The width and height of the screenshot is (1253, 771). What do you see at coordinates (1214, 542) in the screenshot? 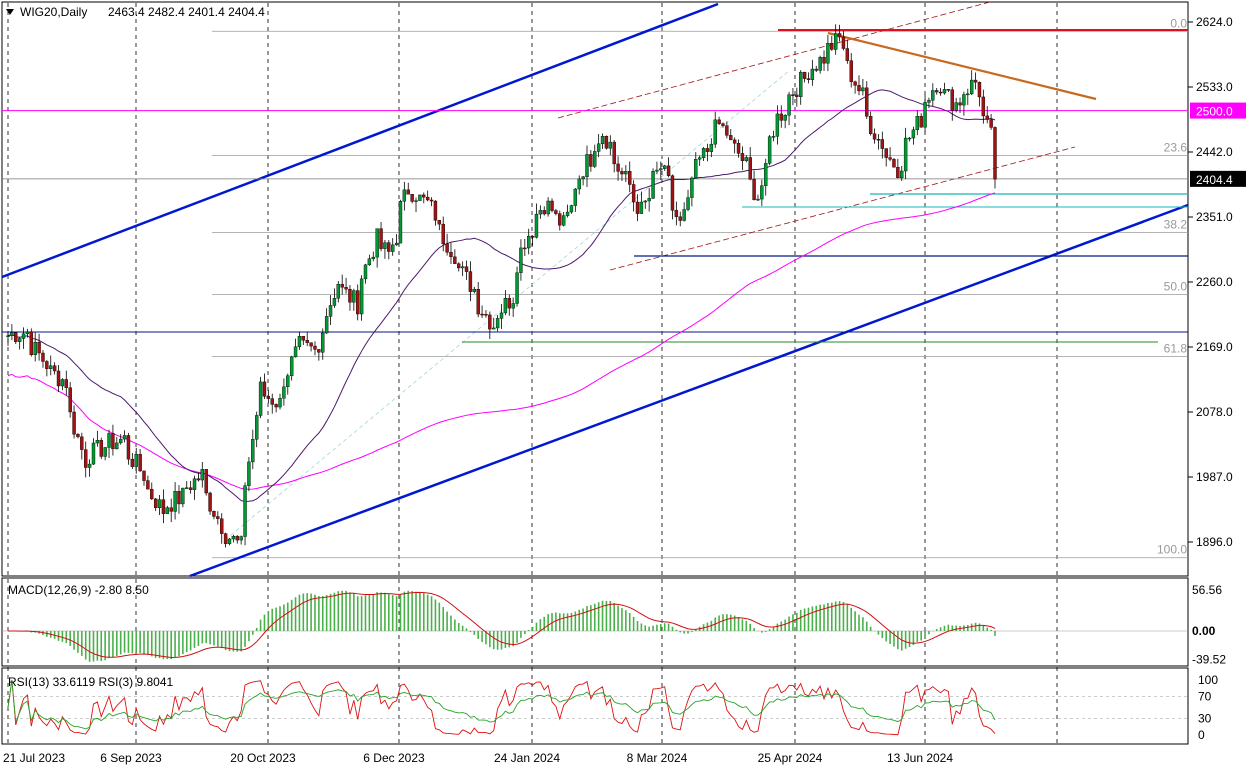
I see `y-tick-label: 1896.0` at bounding box center [1214, 542].